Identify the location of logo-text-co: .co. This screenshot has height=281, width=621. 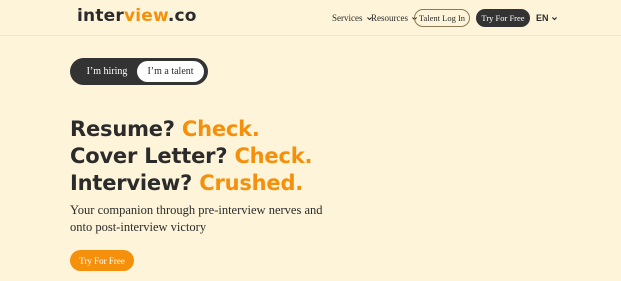
(182, 16).